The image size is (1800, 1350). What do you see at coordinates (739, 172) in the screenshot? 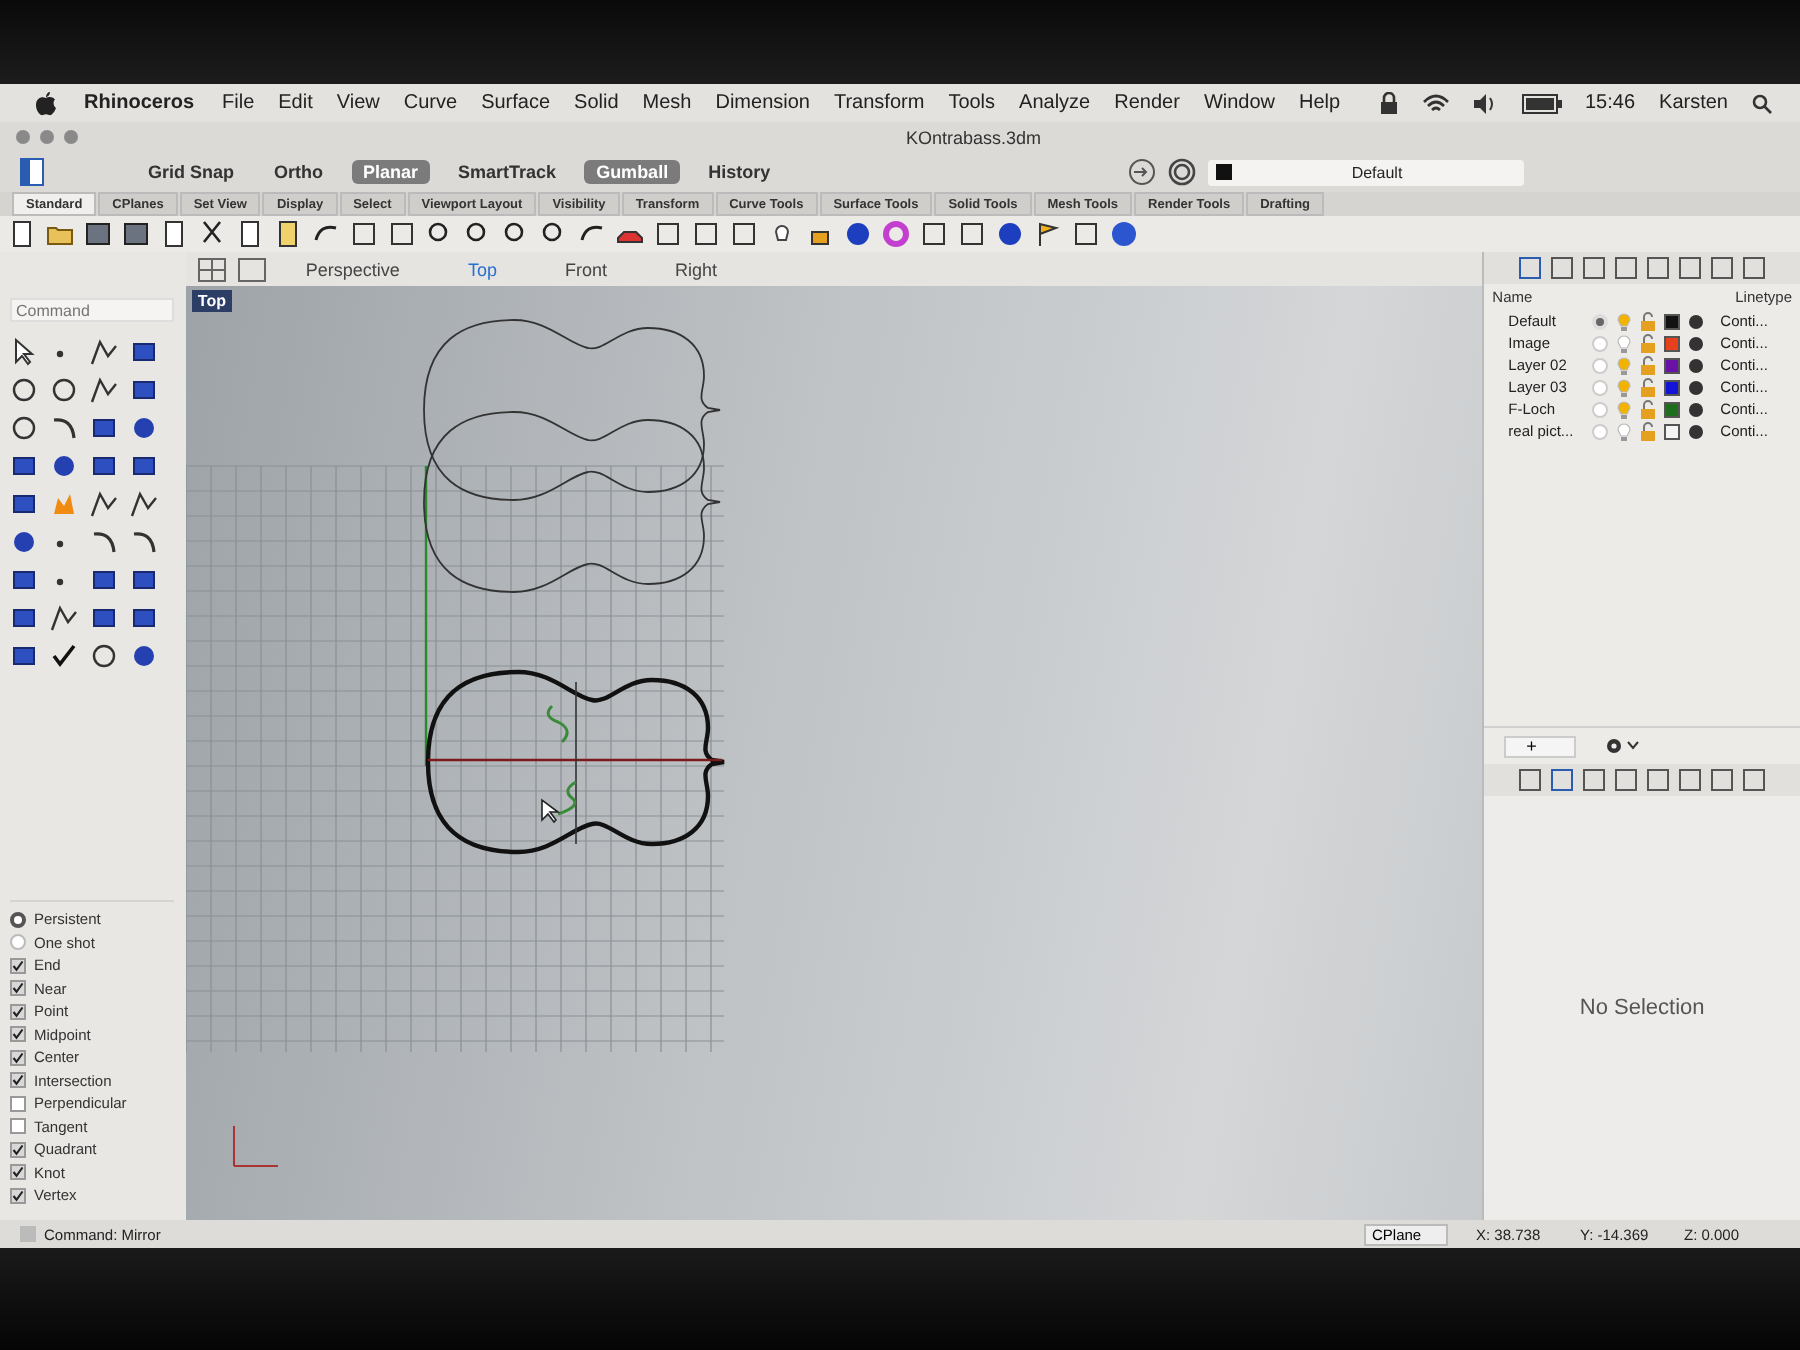
I see `mode-toggle: History` at bounding box center [739, 172].